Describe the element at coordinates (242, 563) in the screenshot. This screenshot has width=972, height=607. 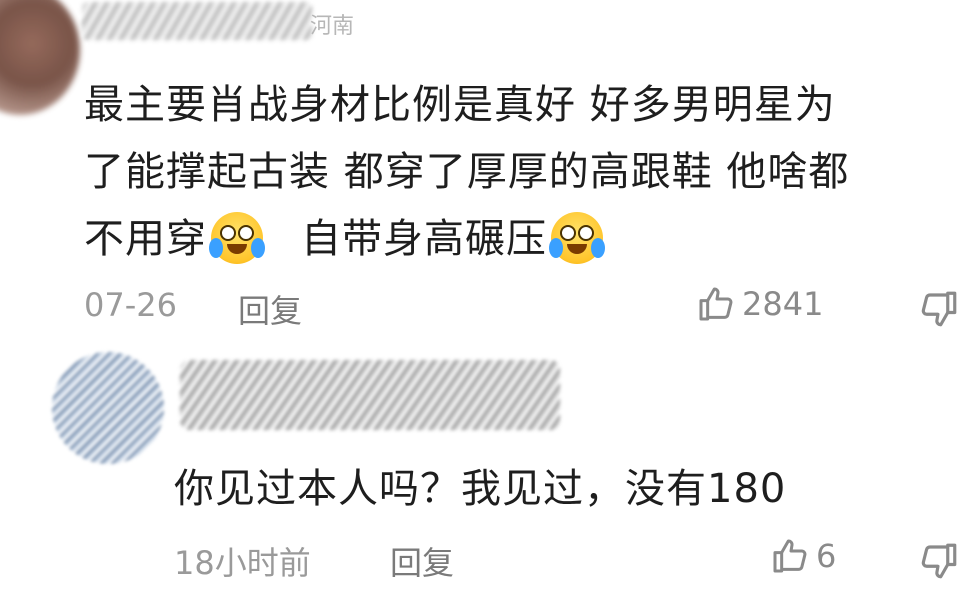
I see `reply-time: 18小时前` at that location.